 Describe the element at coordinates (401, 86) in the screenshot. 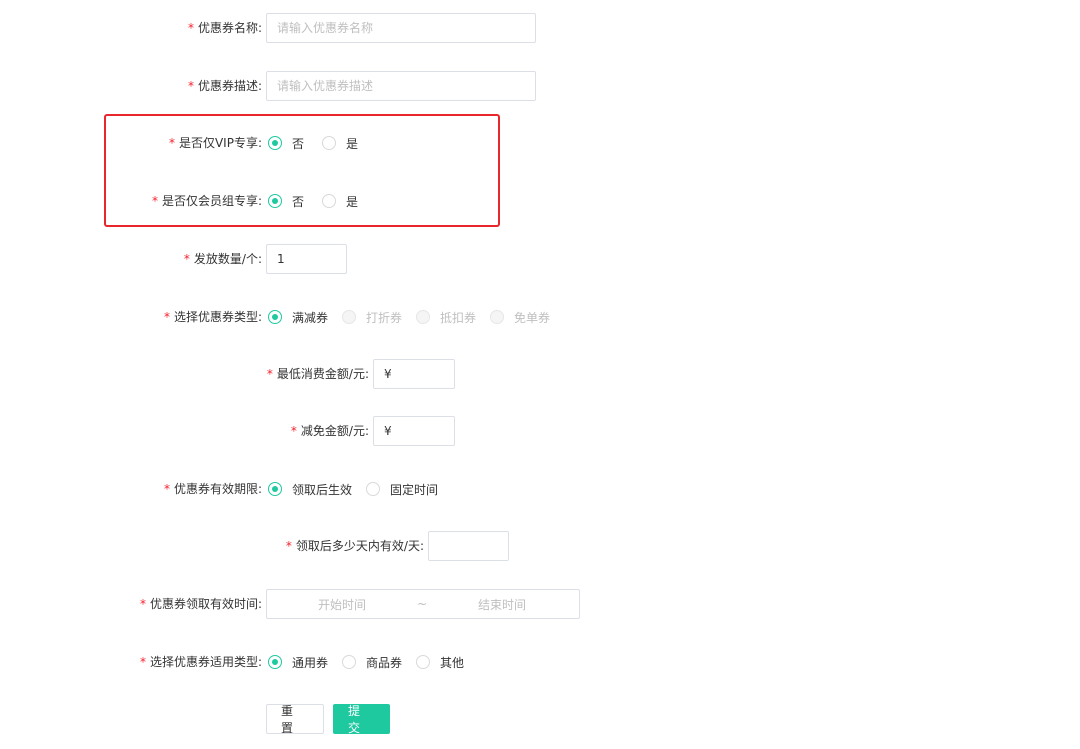

I see `coupon-desc-input` at that location.